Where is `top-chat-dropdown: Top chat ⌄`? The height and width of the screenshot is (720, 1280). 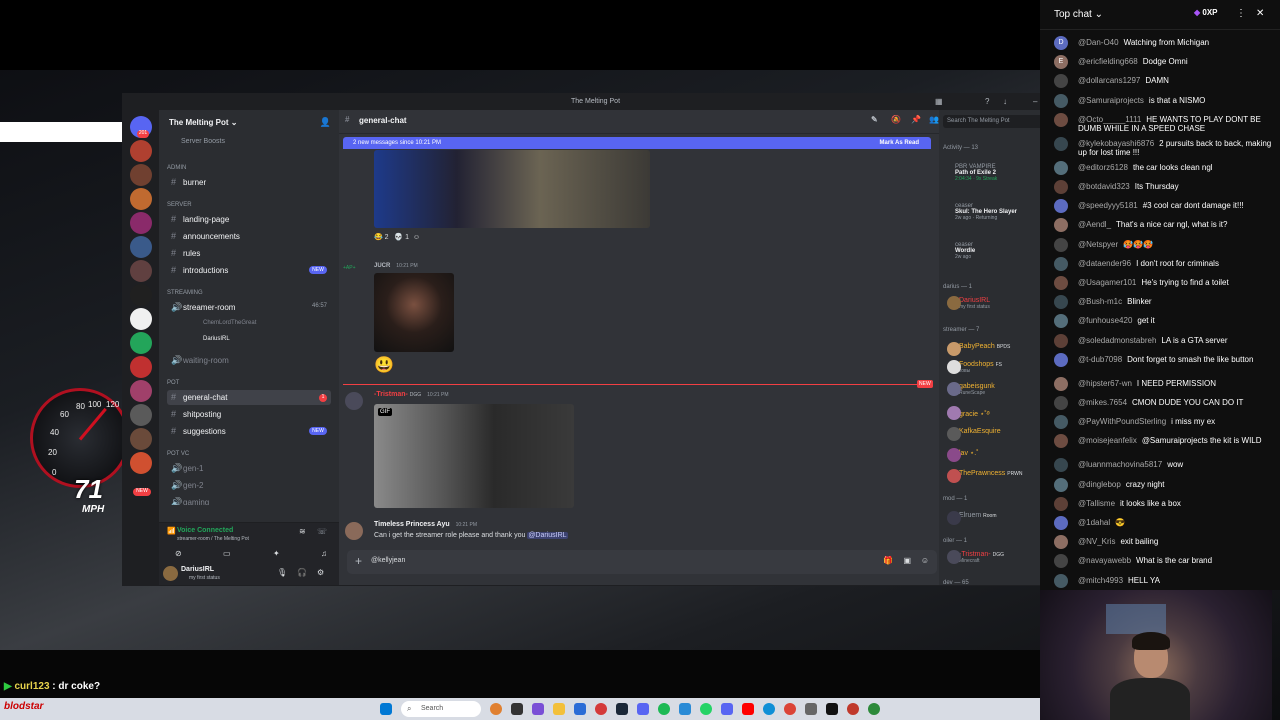
top-chat-dropdown: Top chat ⌄ is located at coordinates (1078, 14).